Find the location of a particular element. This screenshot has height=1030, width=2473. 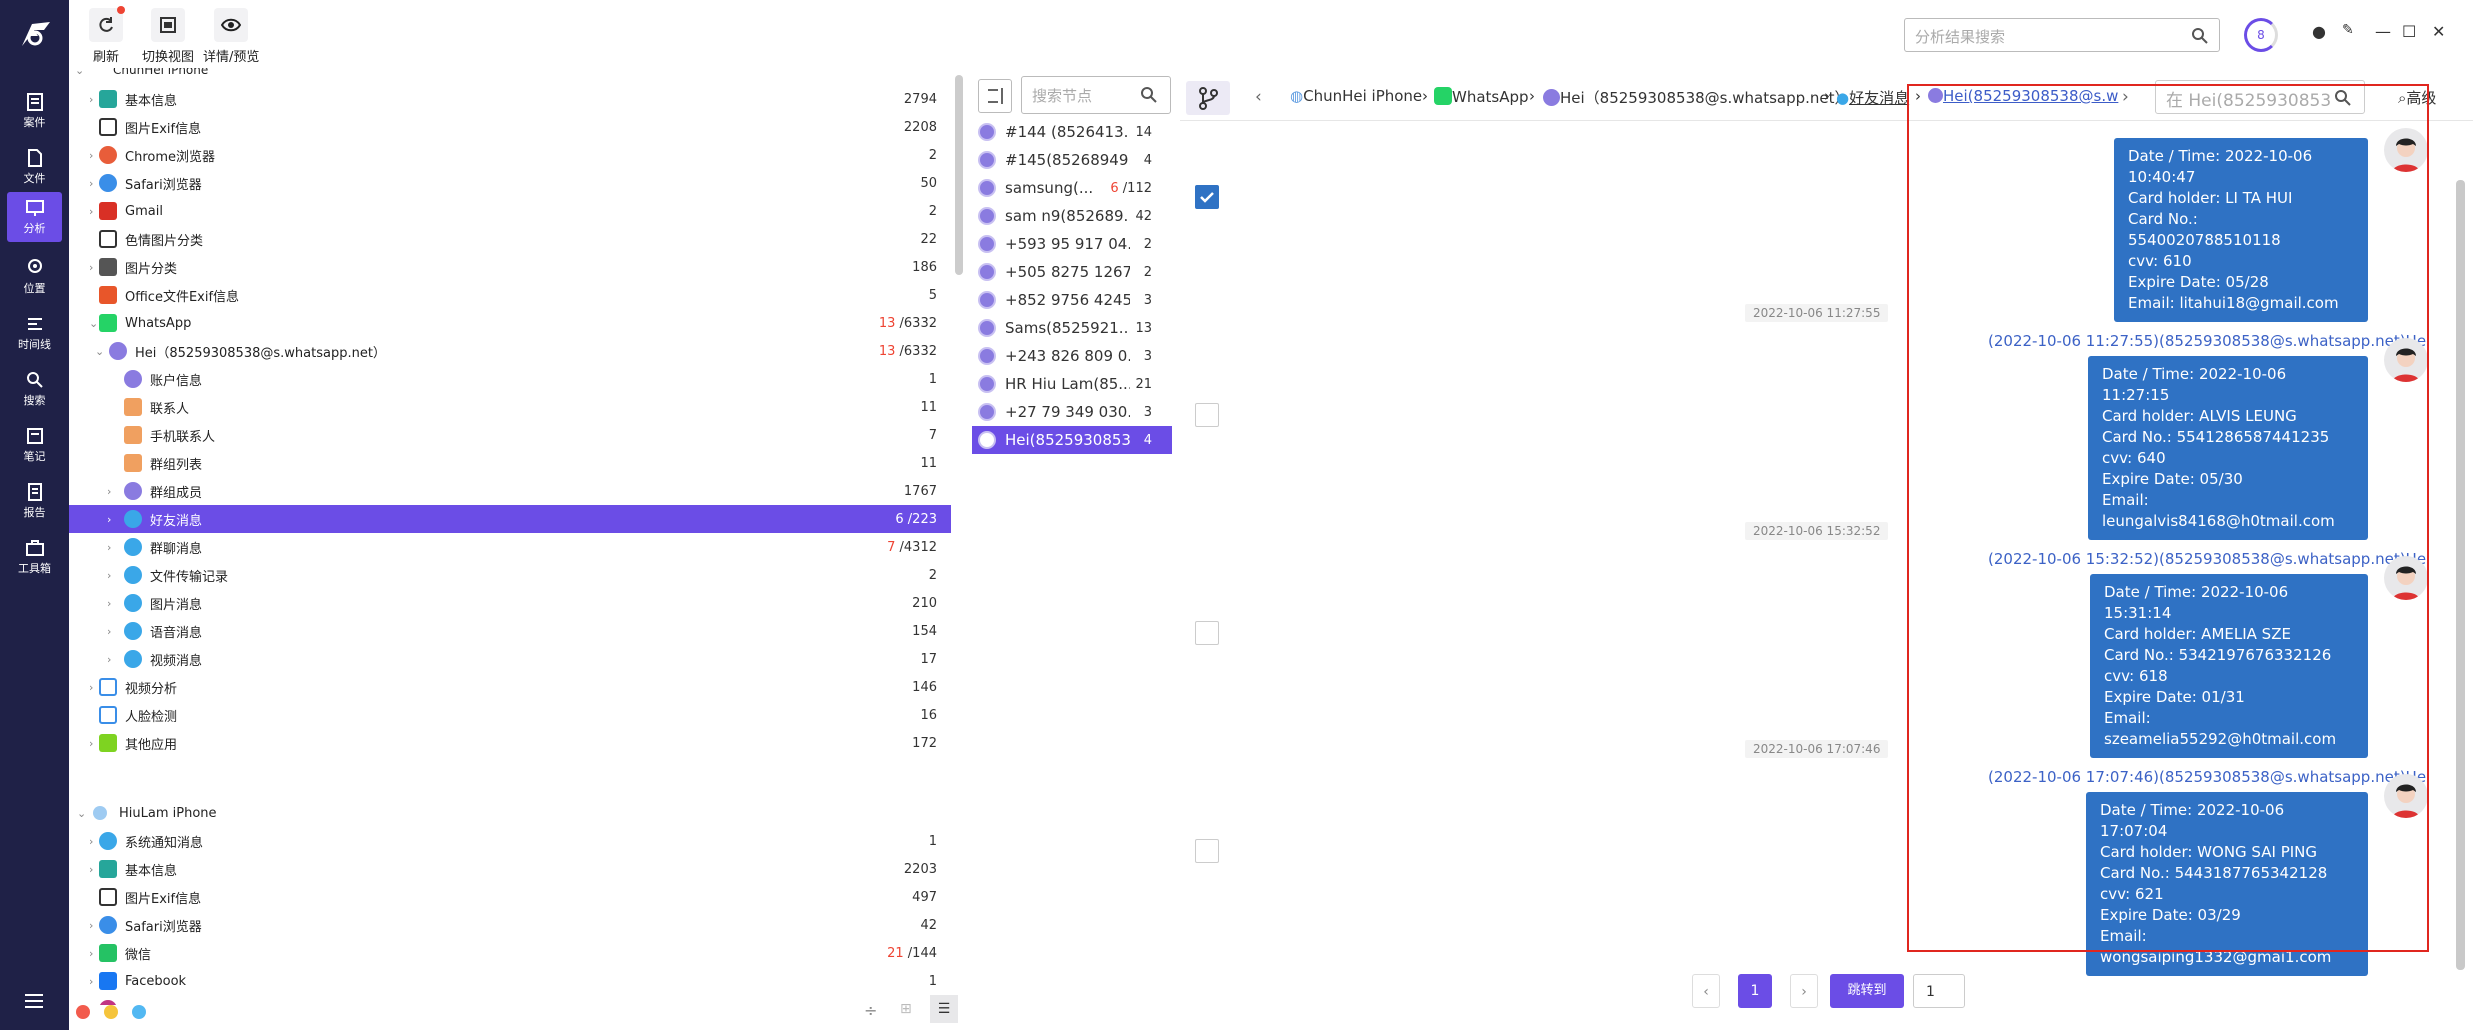

status-dot-red is located at coordinates (83, 1012).